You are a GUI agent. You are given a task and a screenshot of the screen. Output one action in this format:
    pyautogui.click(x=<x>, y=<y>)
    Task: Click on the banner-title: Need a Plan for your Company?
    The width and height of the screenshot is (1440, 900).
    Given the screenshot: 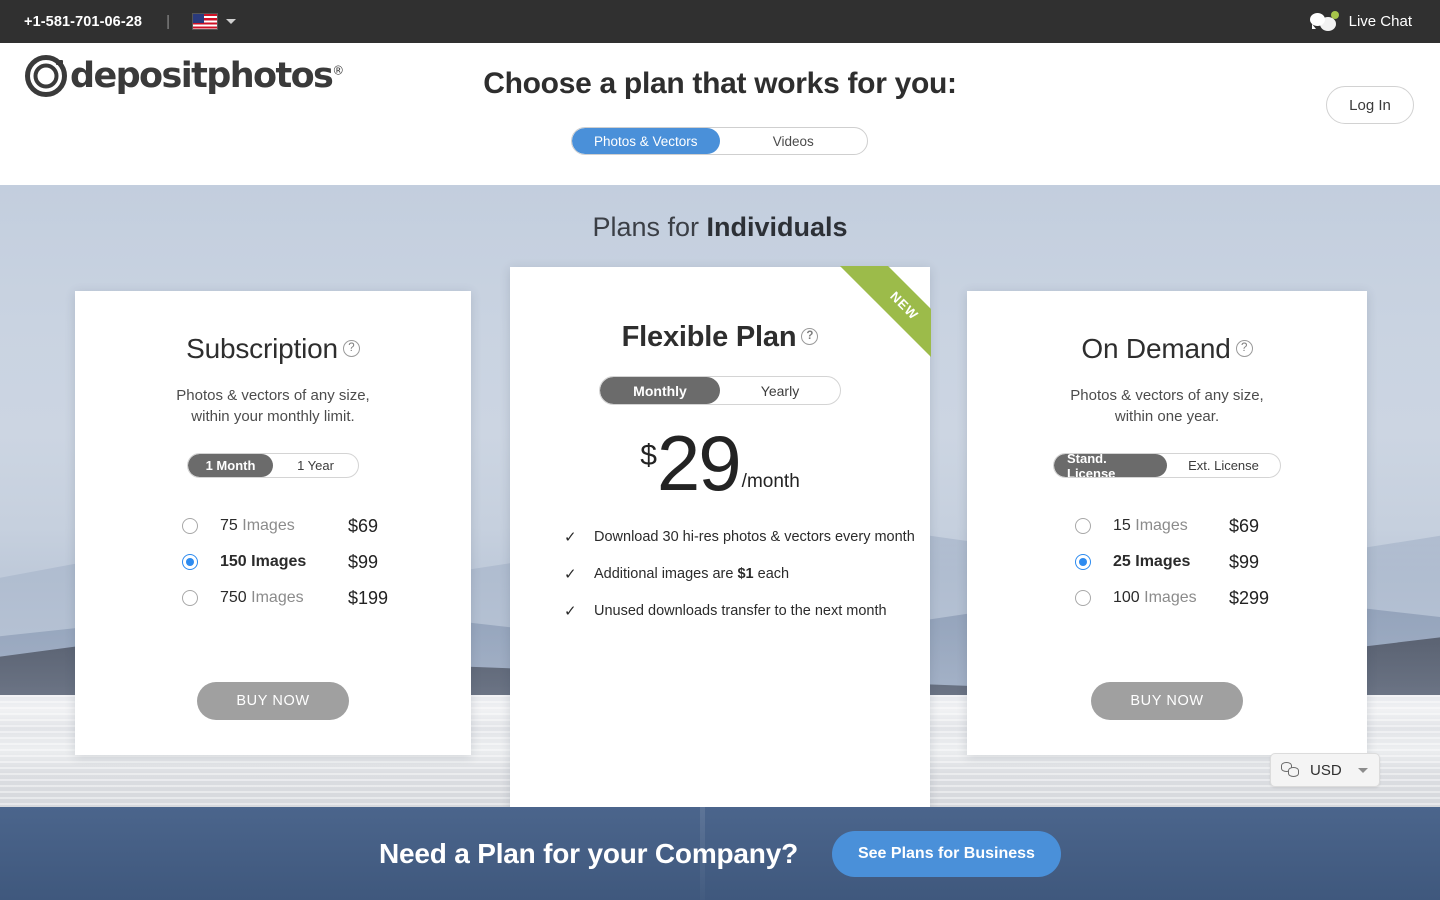 What is the action you would take?
    pyautogui.click(x=588, y=853)
    